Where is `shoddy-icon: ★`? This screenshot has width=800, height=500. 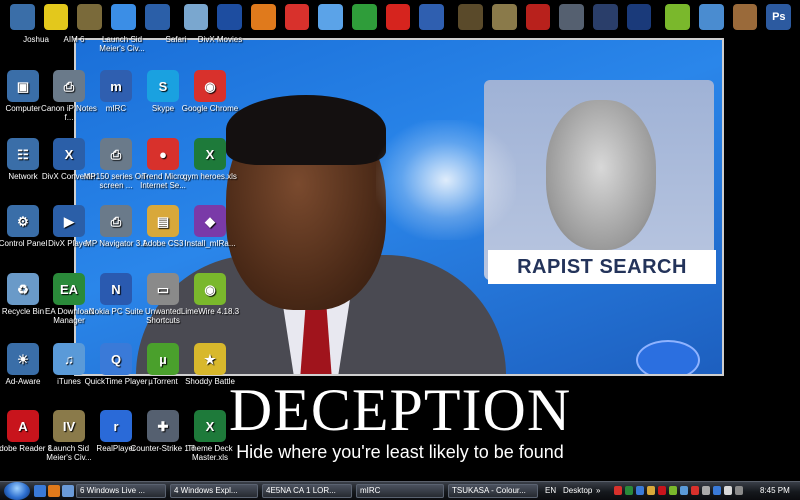 shoddy-icon: ★ is located at coordinates (210, 359).